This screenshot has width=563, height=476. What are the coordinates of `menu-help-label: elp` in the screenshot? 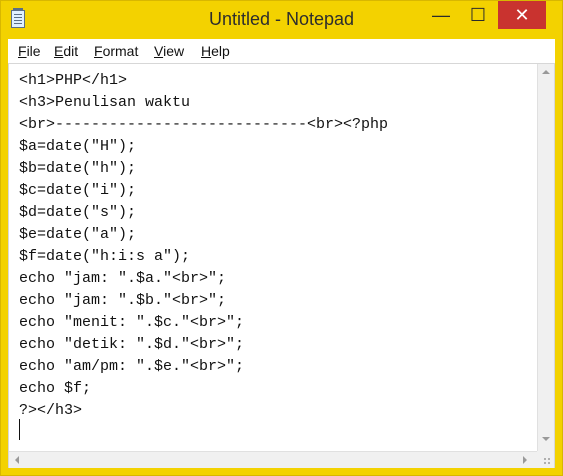 It's located at (220, 51).